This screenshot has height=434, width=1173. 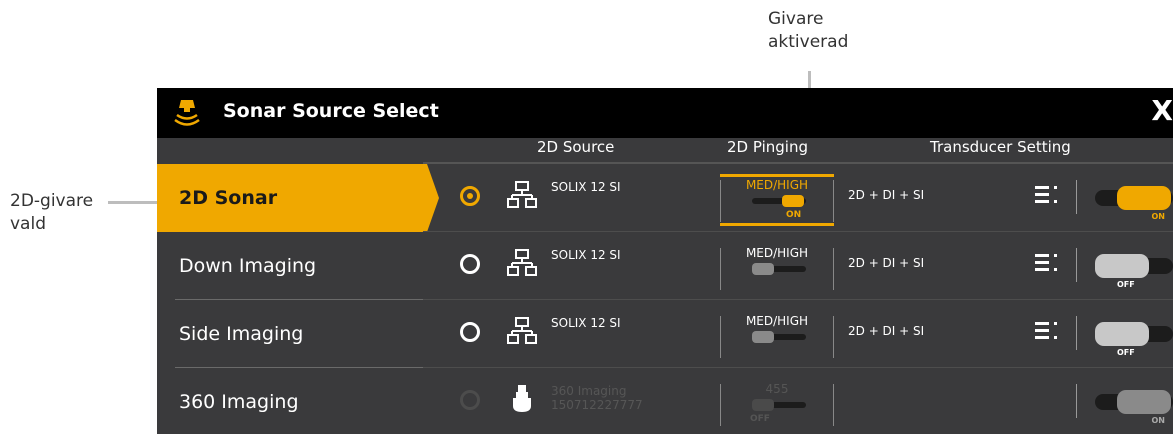 I want to click on ping-mode-label: 455, so click(x=777, y=389).